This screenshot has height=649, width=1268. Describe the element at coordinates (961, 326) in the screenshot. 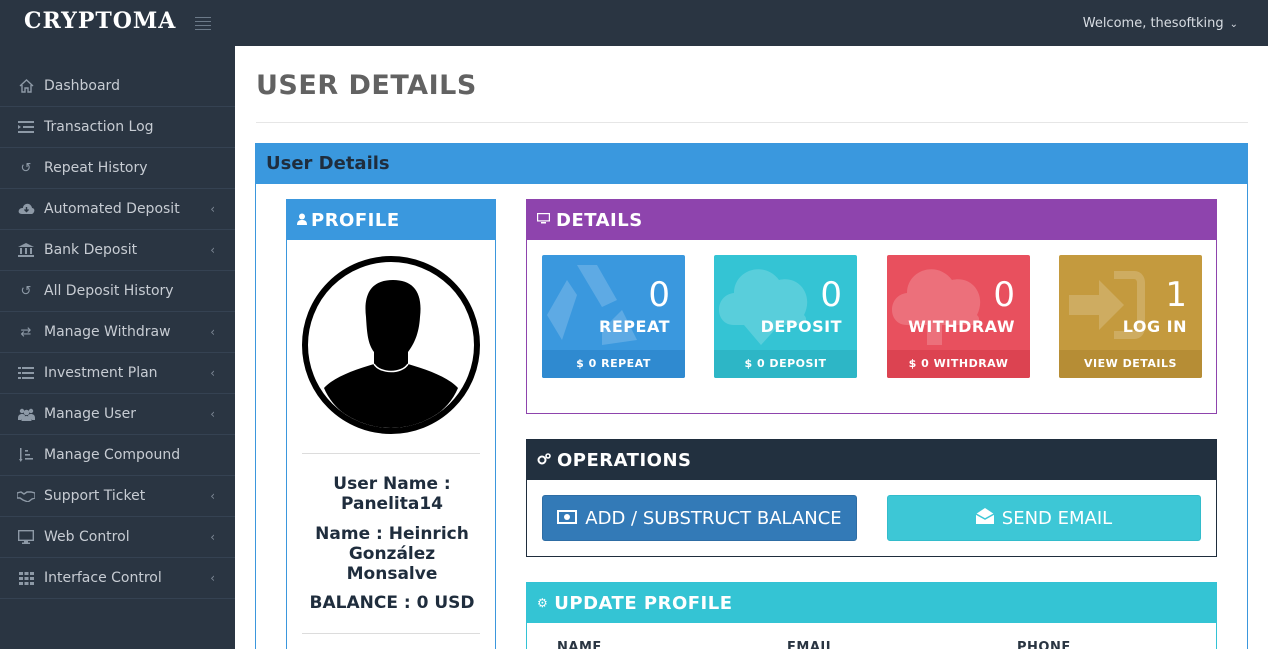

I see `withdraw-label: WITHDRAW` at that location.